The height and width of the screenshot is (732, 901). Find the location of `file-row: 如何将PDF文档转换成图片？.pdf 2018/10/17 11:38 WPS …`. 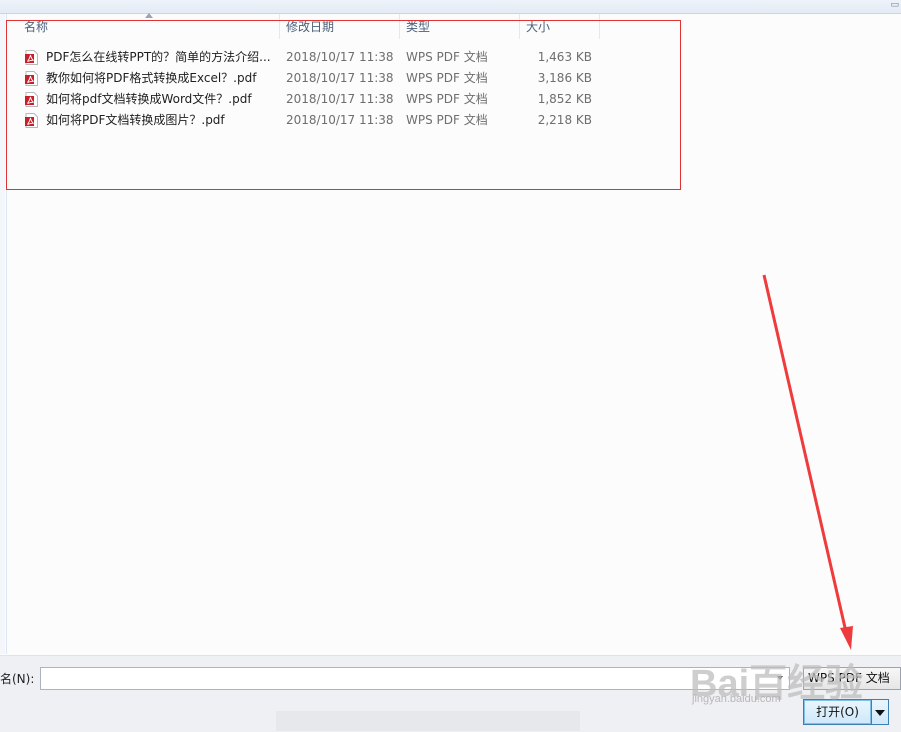

file-row: 如何将PDF文档转换成图片？.pdf 2018/10/17 11:38 WPS … is located at coordinates (322, 120).